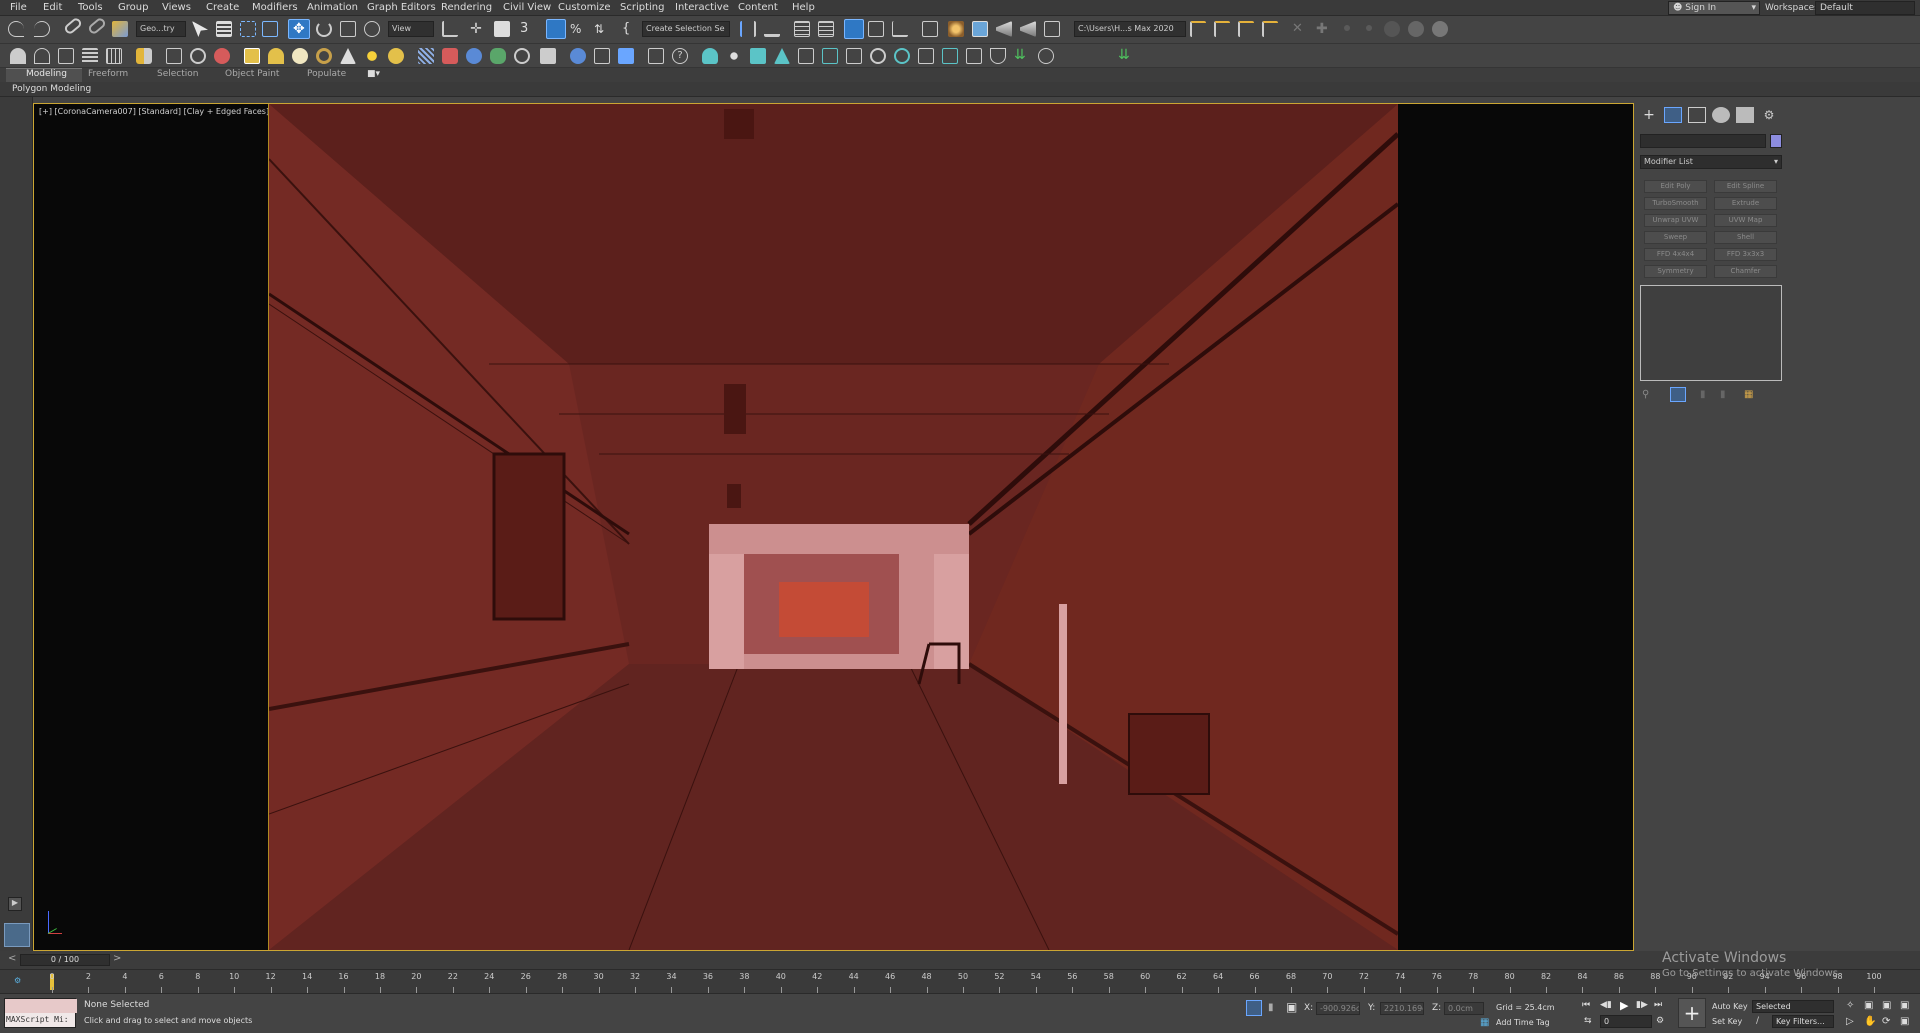  Describe the element at coordinates (120, 29) in the screenshot. I see `bind-space-warp-icon` at that location.